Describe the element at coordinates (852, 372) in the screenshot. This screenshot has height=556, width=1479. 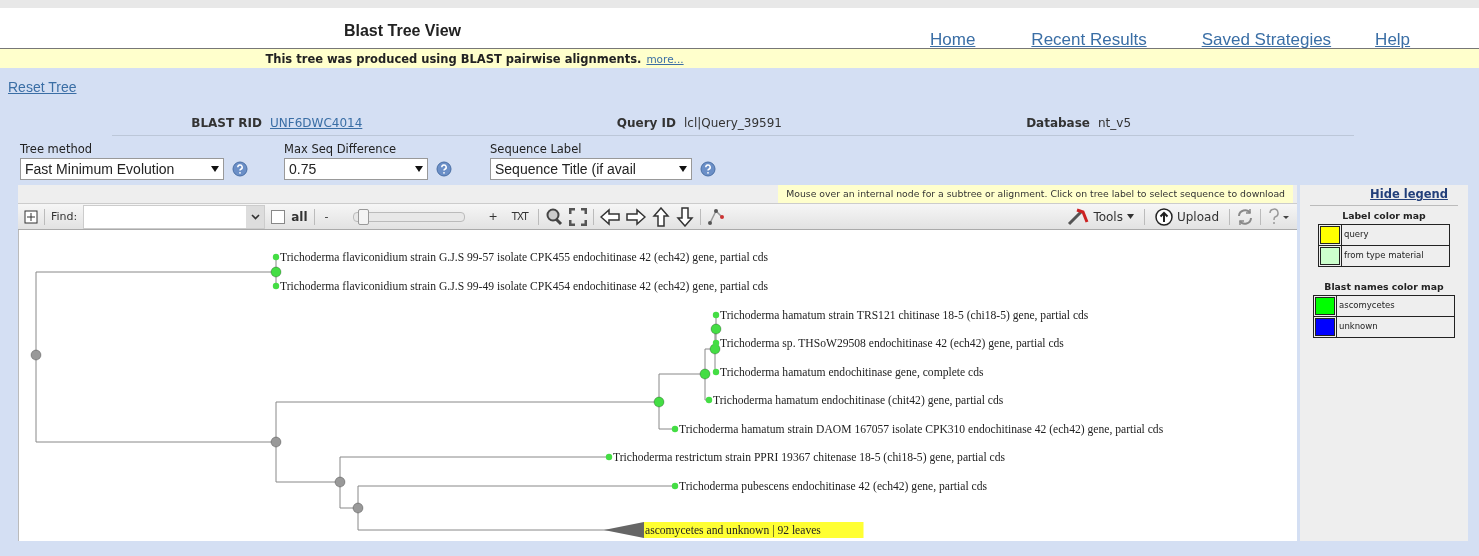
I see `leaf-label: Trichoderma hamatum endochitinase gene, complete cds` at that location.